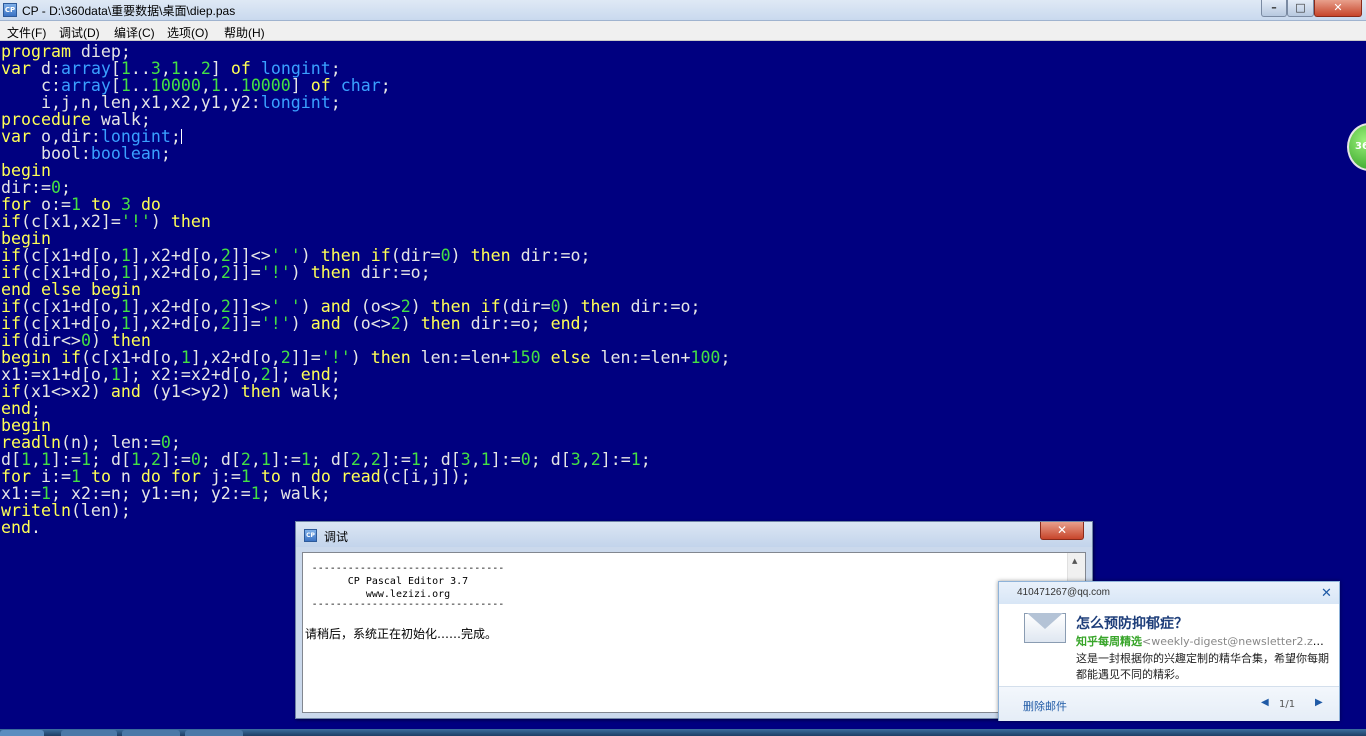  Describe the element at coordinates (79, 32) in the screenshot. I see `menu-debug: 调试(D)` at that location.